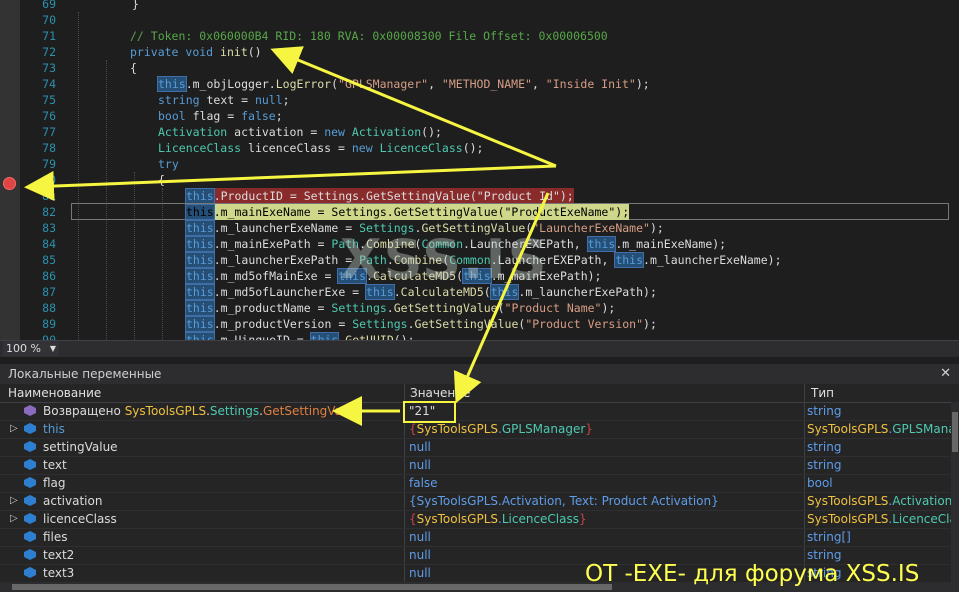 The height and width of the screenshot is (592, 959). I want to click on arrow-to-breakpoint, so click(290, 183).